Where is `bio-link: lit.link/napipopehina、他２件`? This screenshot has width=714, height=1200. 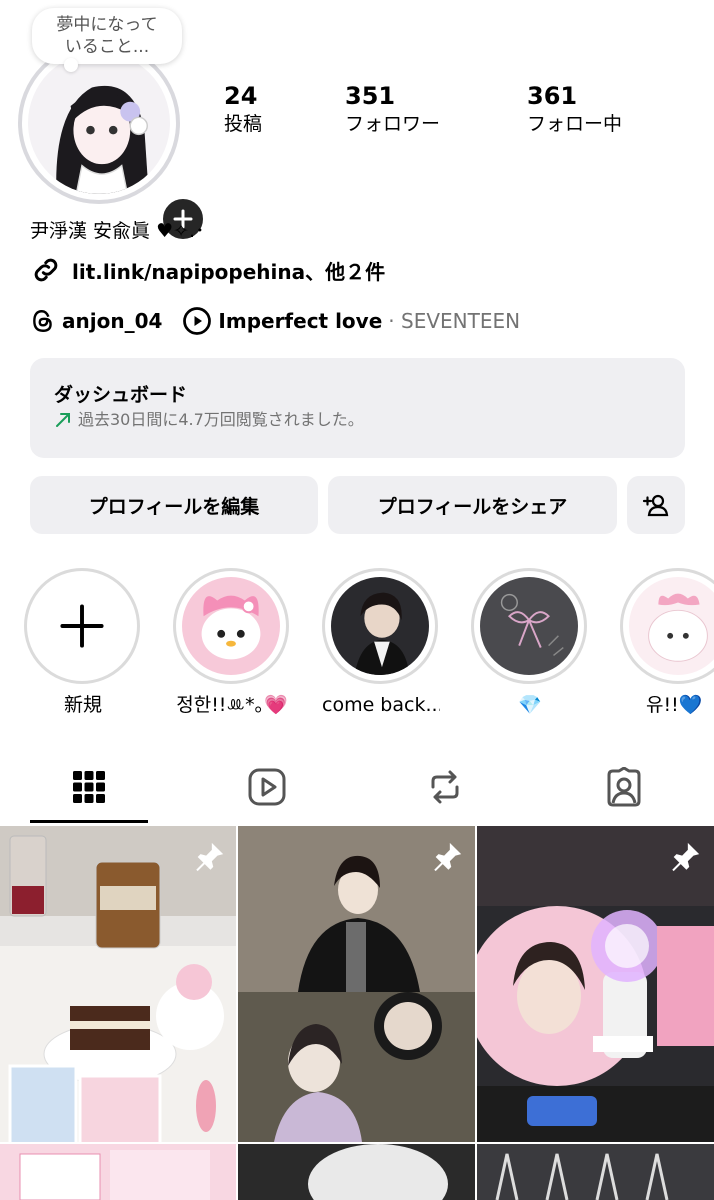
bio-link: lit.link/napipopehina、他２件 is located at coordinates (207, 270).